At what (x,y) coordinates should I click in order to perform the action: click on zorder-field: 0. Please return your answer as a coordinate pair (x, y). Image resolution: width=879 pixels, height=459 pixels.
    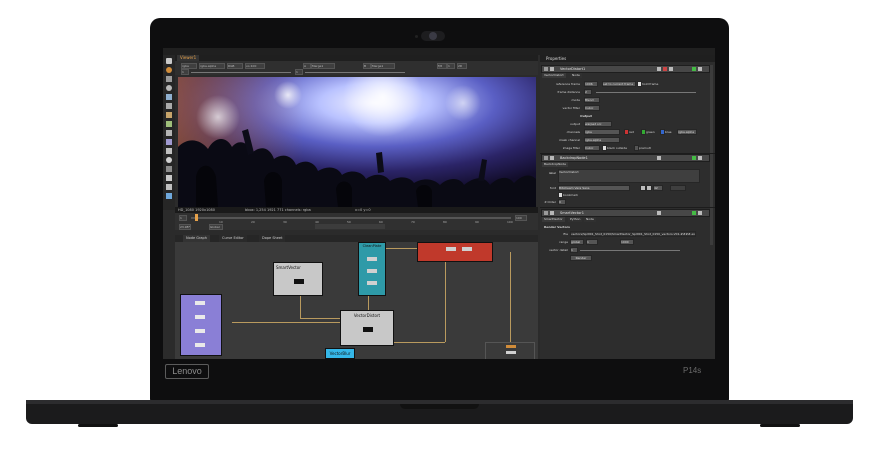
    Looking at the image, I should click on (562, 202).